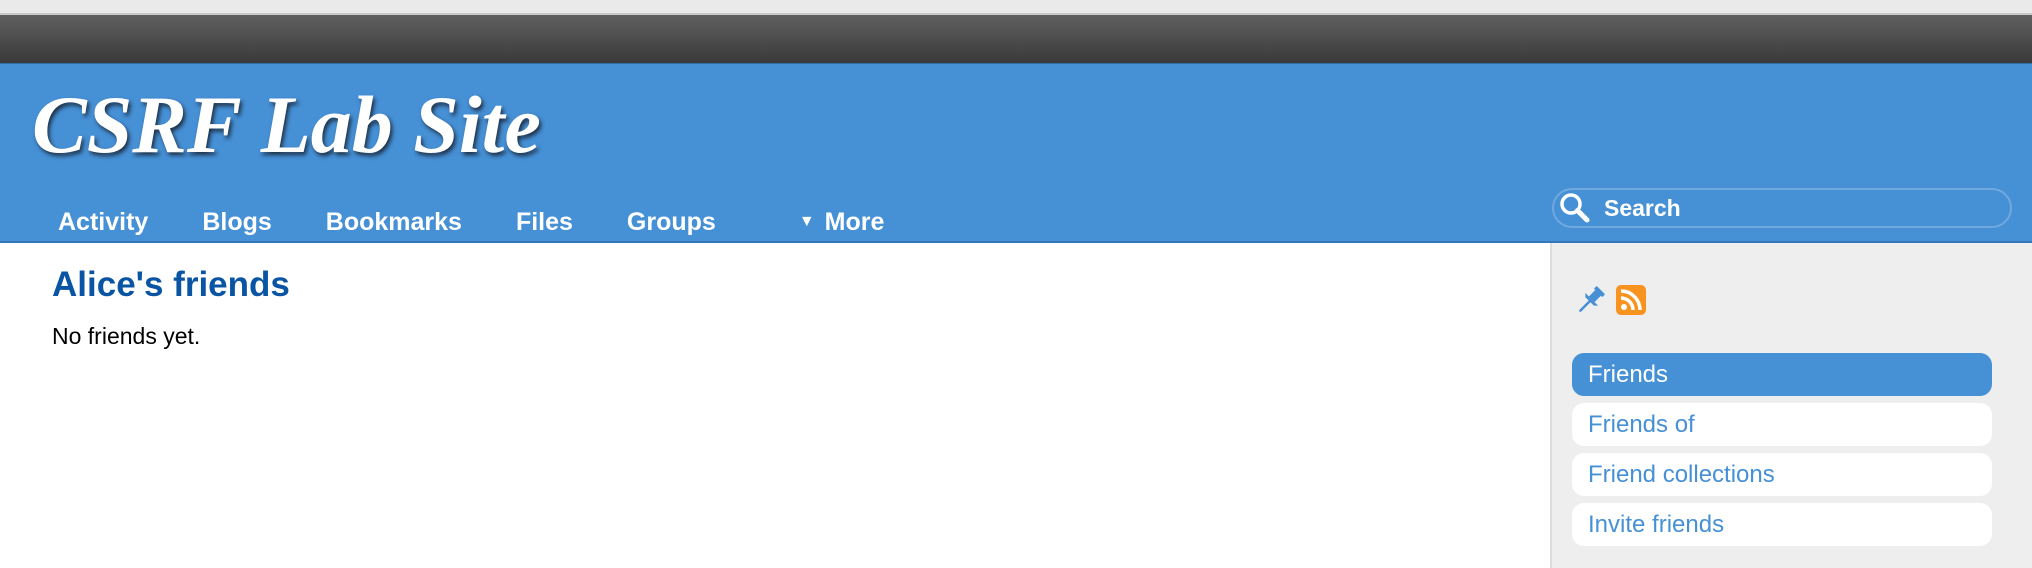  I want to click on empty-message: No friends yet., so click(126, 336).